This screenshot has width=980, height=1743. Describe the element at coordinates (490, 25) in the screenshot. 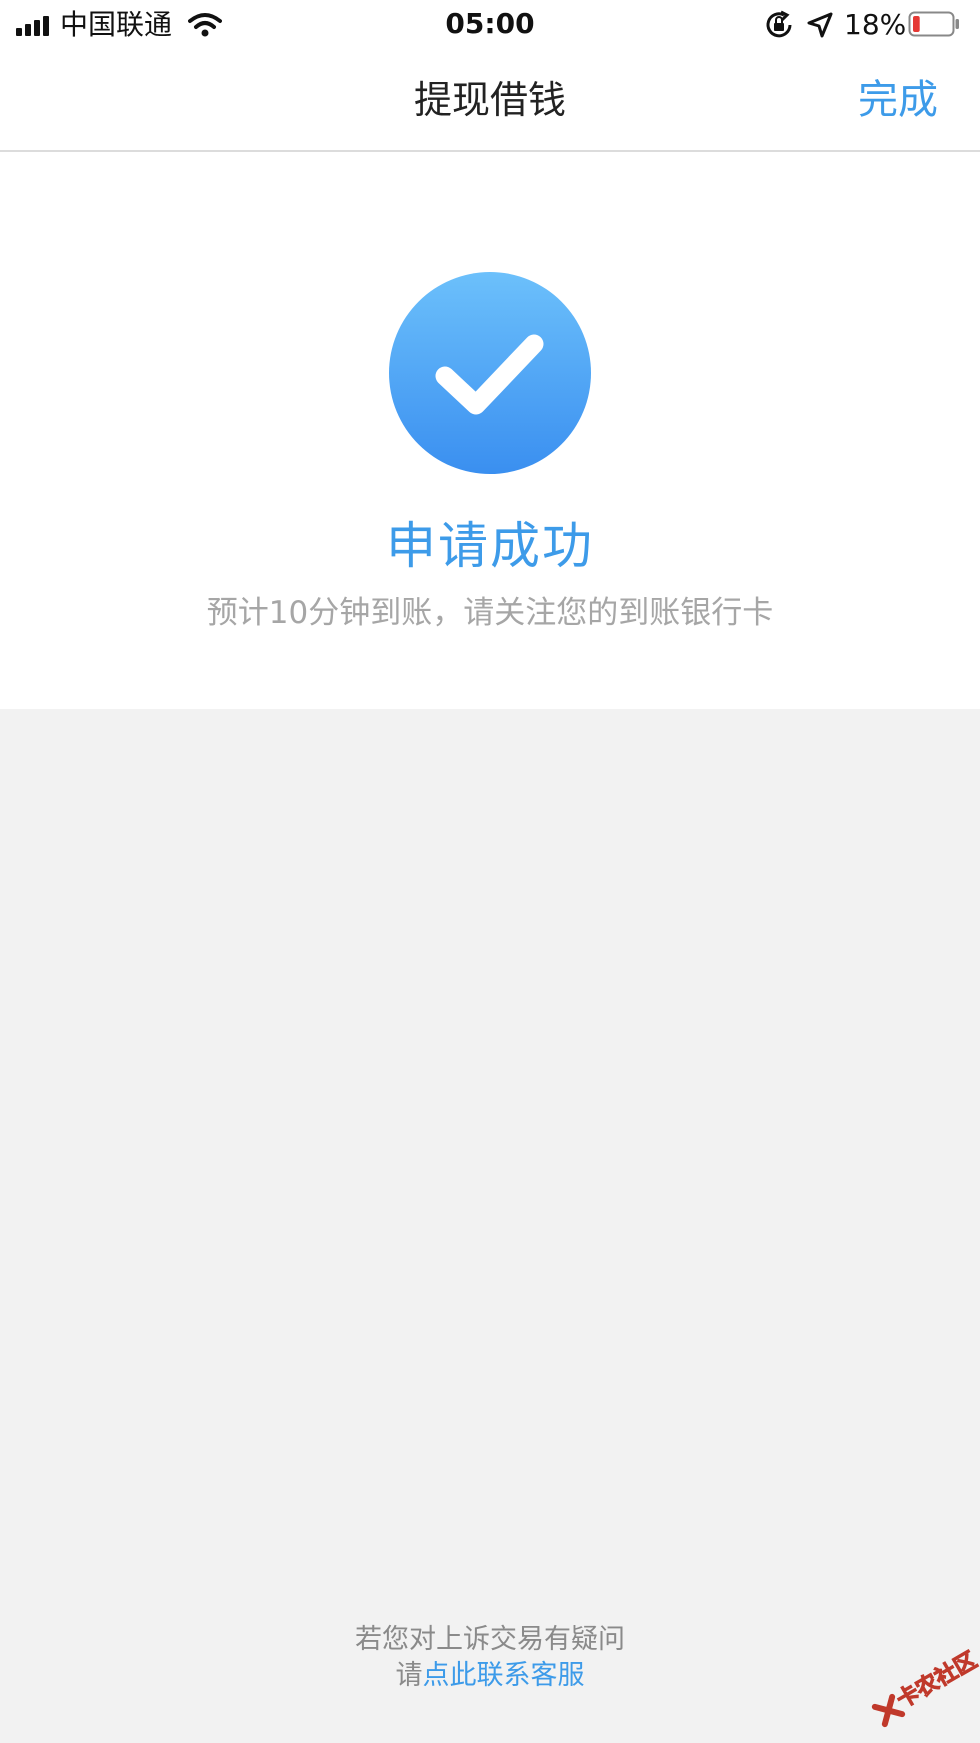

I see `status-bar: 中国联通 05:00 18%` at that location.